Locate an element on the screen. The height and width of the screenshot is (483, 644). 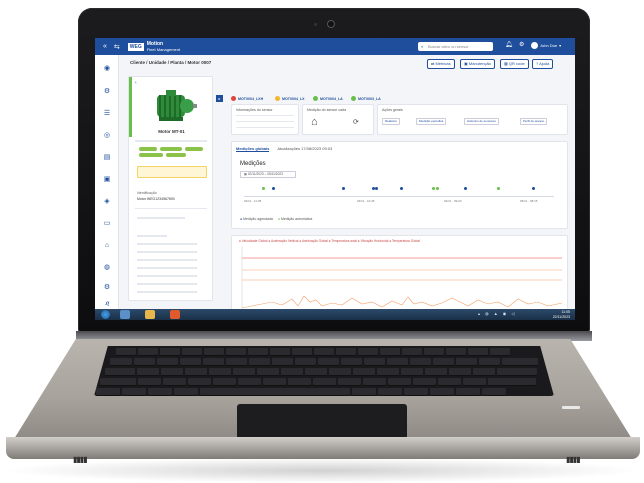
start-button is located at coordinates (105, 314).